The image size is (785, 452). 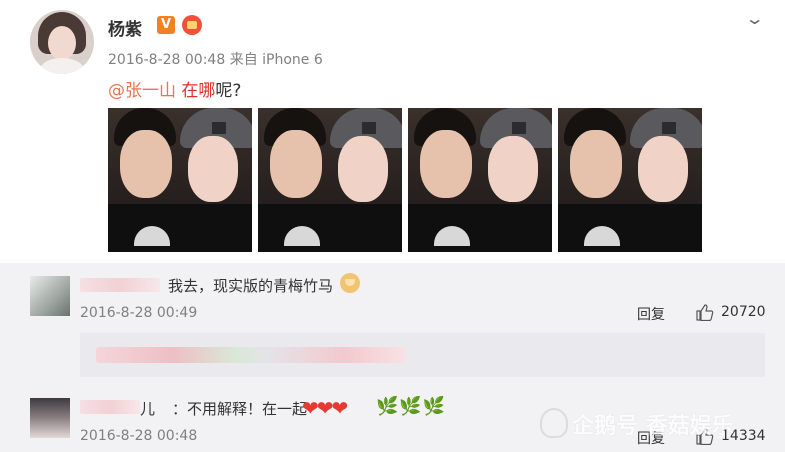 I want to click on penguin-logo-icon, so click(x=554, y=423).